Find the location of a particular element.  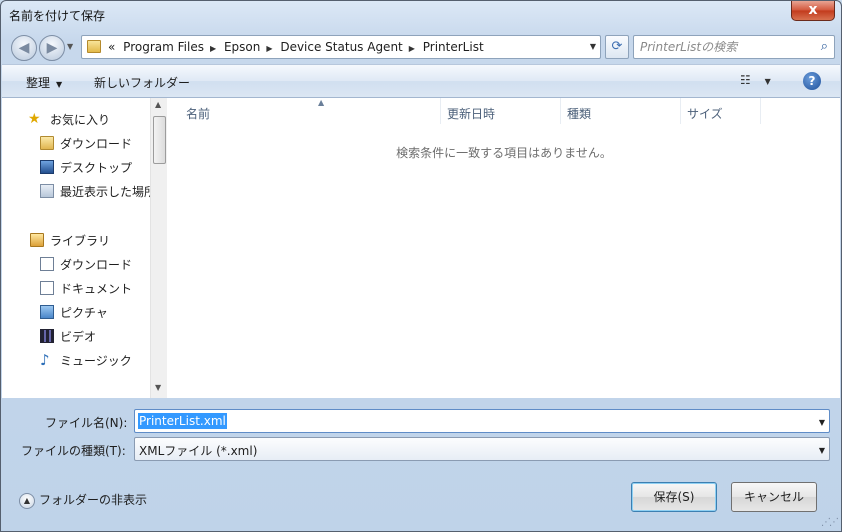

back-button: ◀ is located at coordinates (24, 48).